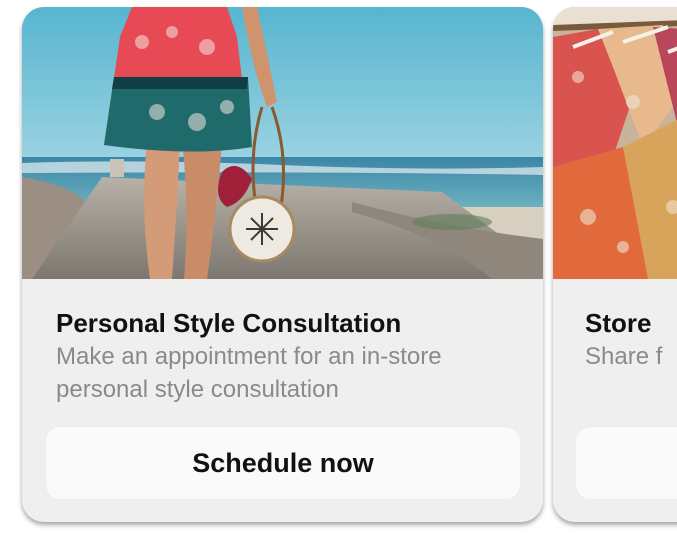 Image resolution: width=677 pixels, height=533 pixels. Describe the element at coordinates (624, 356) in the screenshot. I see `card-description: Share f` at that location.